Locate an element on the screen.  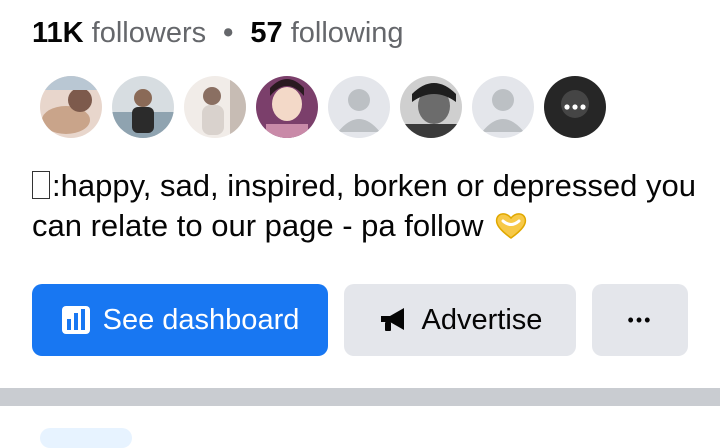
followers-count: 11K is located at coordinates (58, 33).